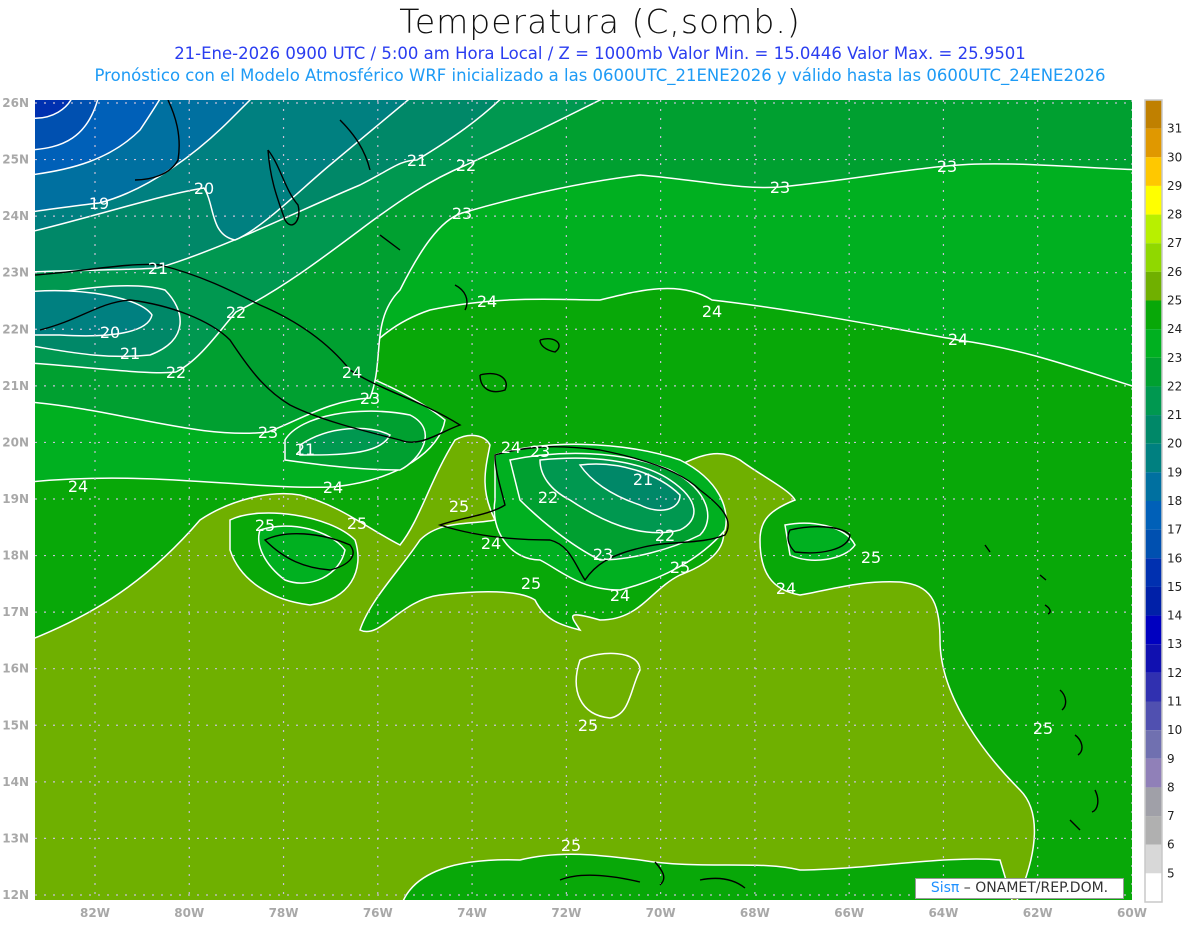 This screenshot has height=927, width=1200. What do you see at coordinates (284, 913) in the screenshot?
I see `lon-tick-label: 78W` at bounding box center [284, 913].